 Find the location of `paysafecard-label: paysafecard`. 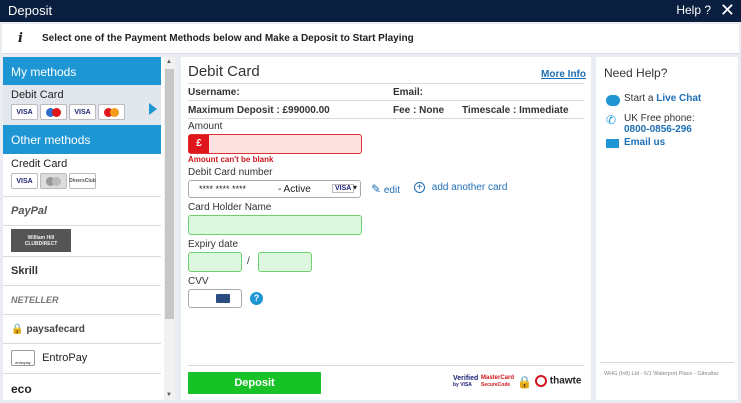

paysafecard-label: paysafecard is located at coordinates (55, 329).